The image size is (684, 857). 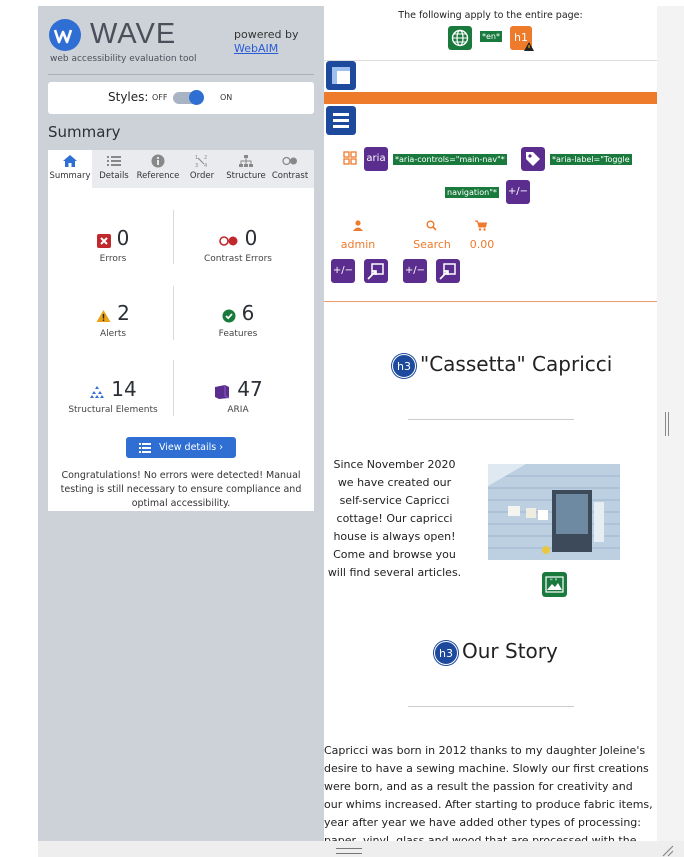 I want to click on user-icon, so click(x=358, y=225).